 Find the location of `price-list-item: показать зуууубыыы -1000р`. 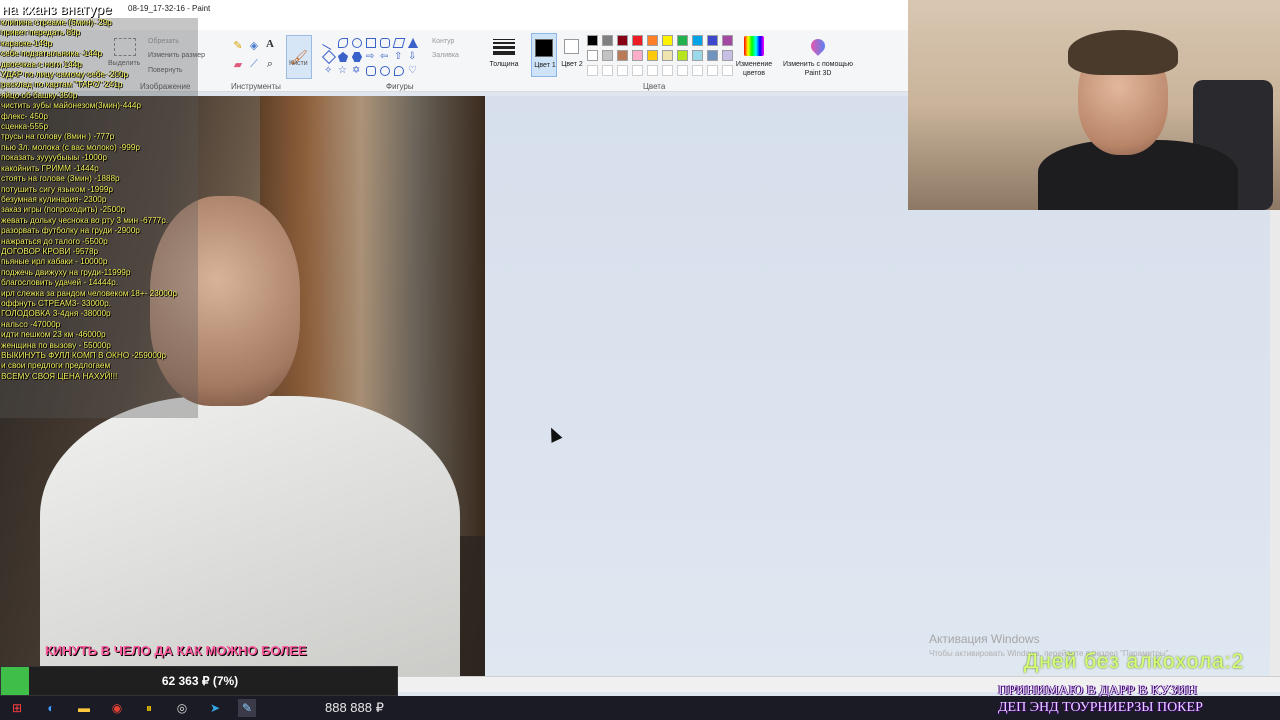

price-list-item: показать зуууубыыы -1000р is located at coordinates (54, 158).